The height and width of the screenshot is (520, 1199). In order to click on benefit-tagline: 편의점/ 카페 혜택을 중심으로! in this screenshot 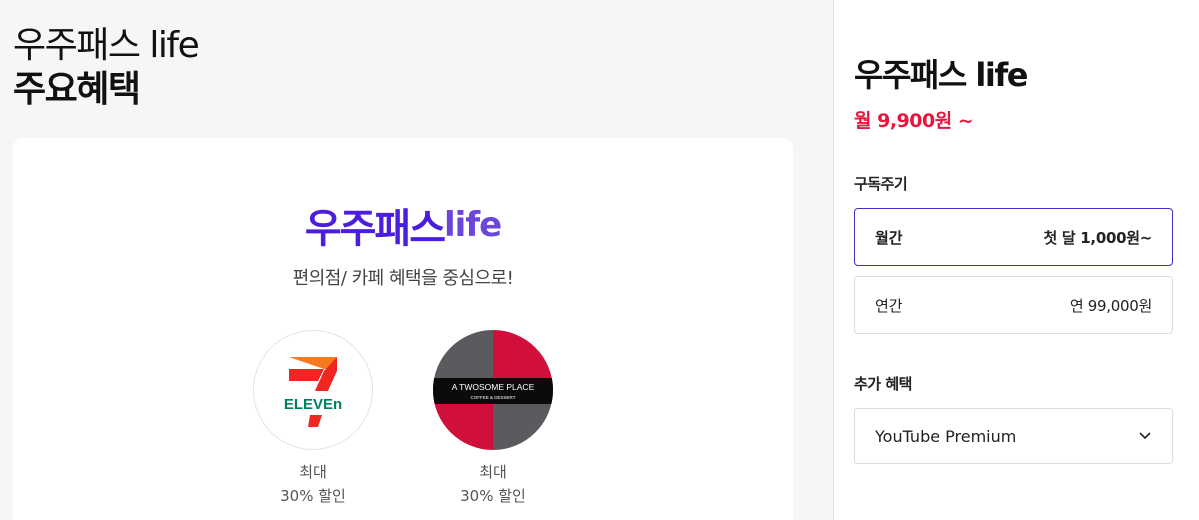, I will do `click(403, 278)`.